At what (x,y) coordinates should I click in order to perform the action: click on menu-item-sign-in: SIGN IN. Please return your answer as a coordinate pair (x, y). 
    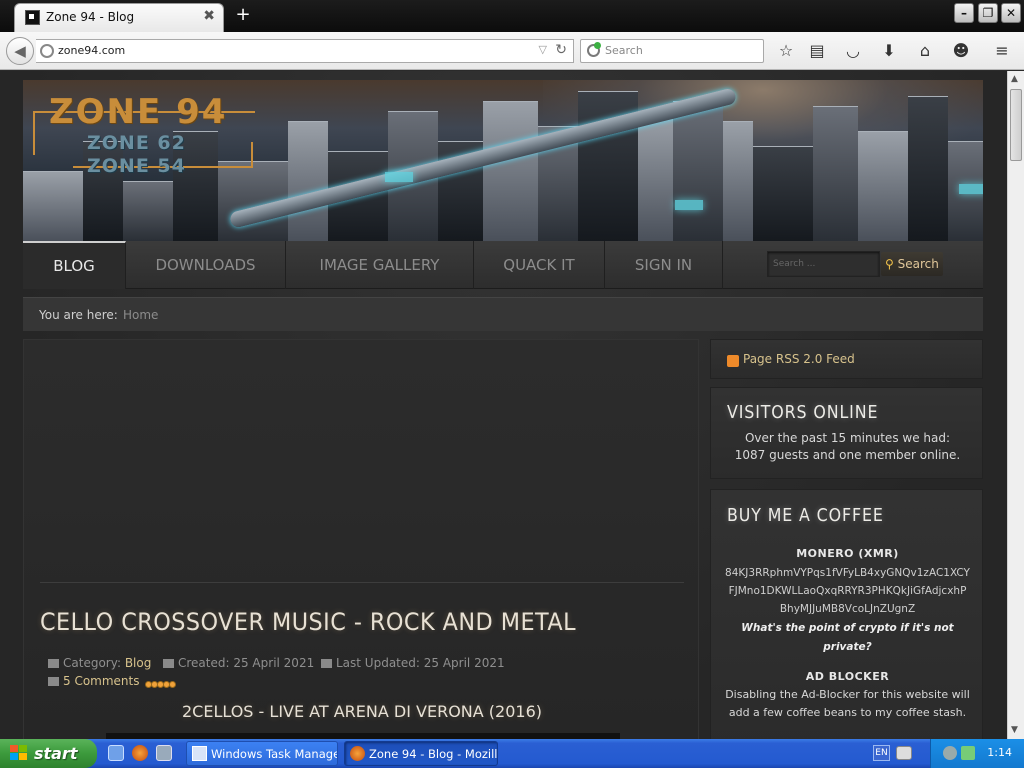
    Looking at the image, I should click on (664, 265).